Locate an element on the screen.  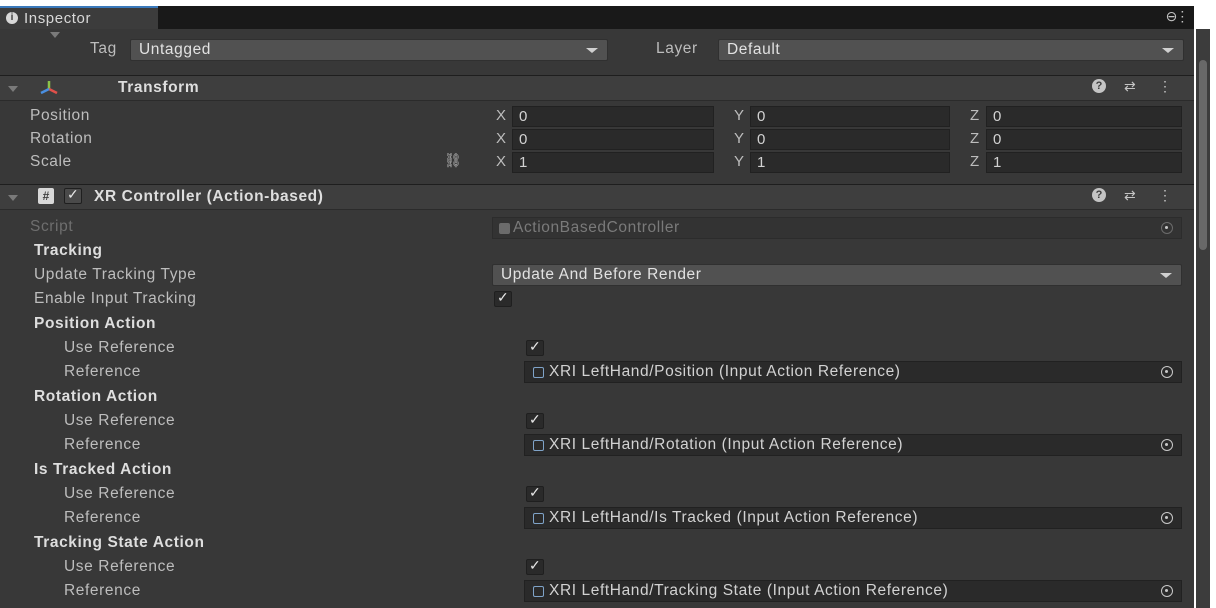
rotation-x-value: 0 is located at coordinates (523, 139).